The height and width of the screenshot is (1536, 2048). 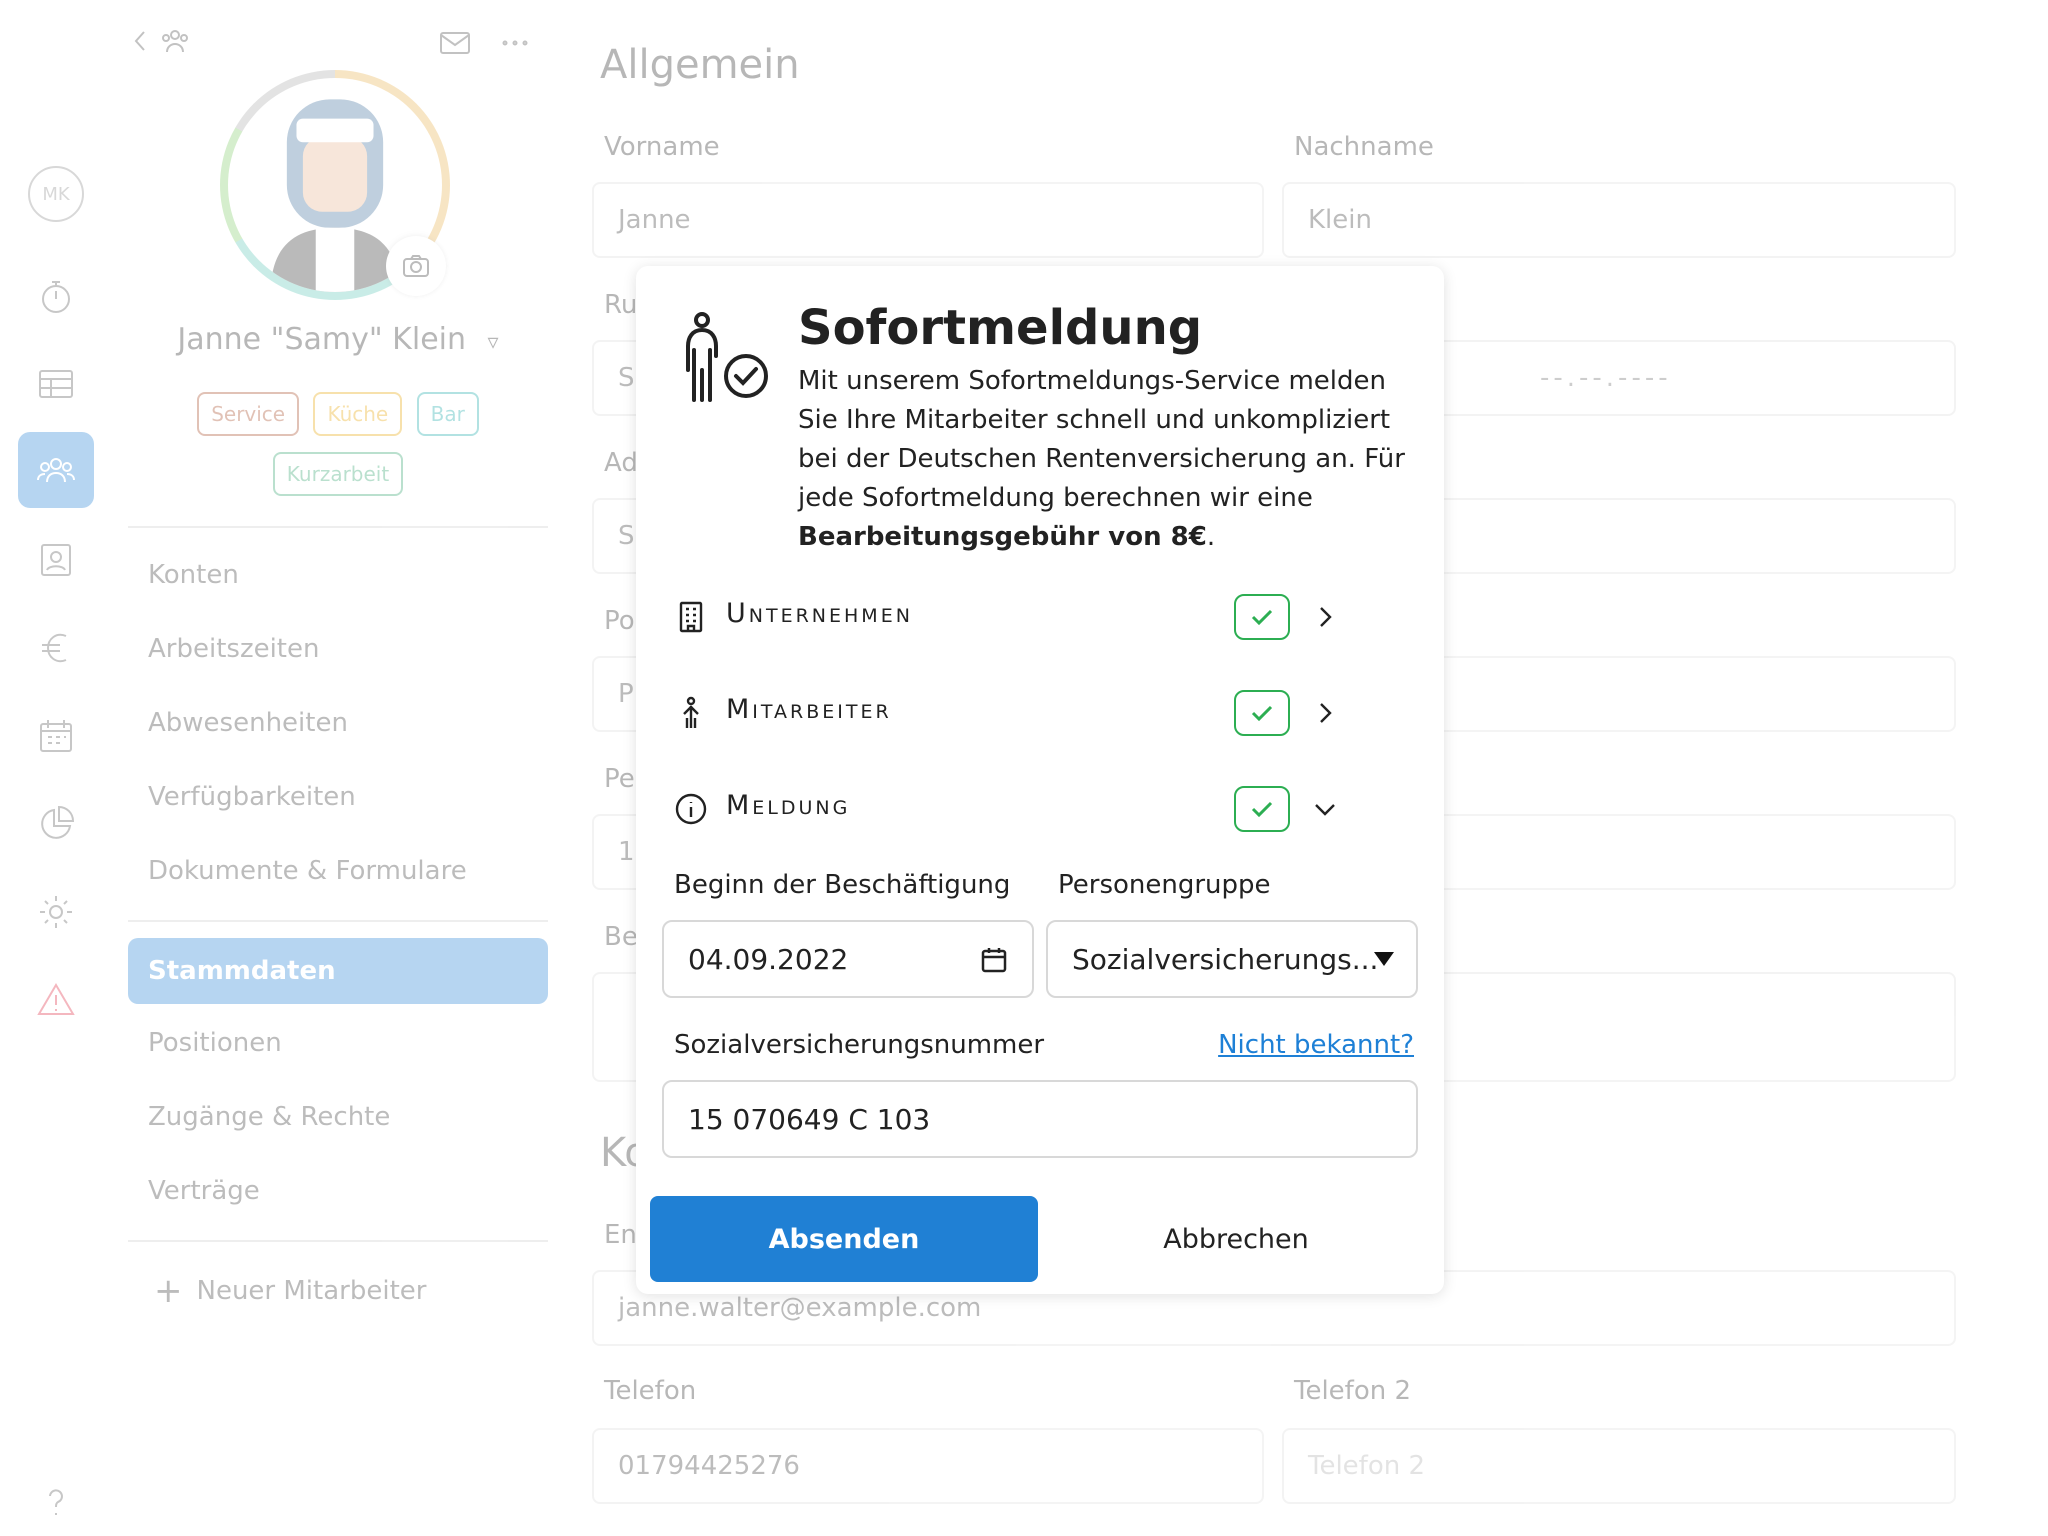 I want to click on help-icon, so click(x=56, y=1500).